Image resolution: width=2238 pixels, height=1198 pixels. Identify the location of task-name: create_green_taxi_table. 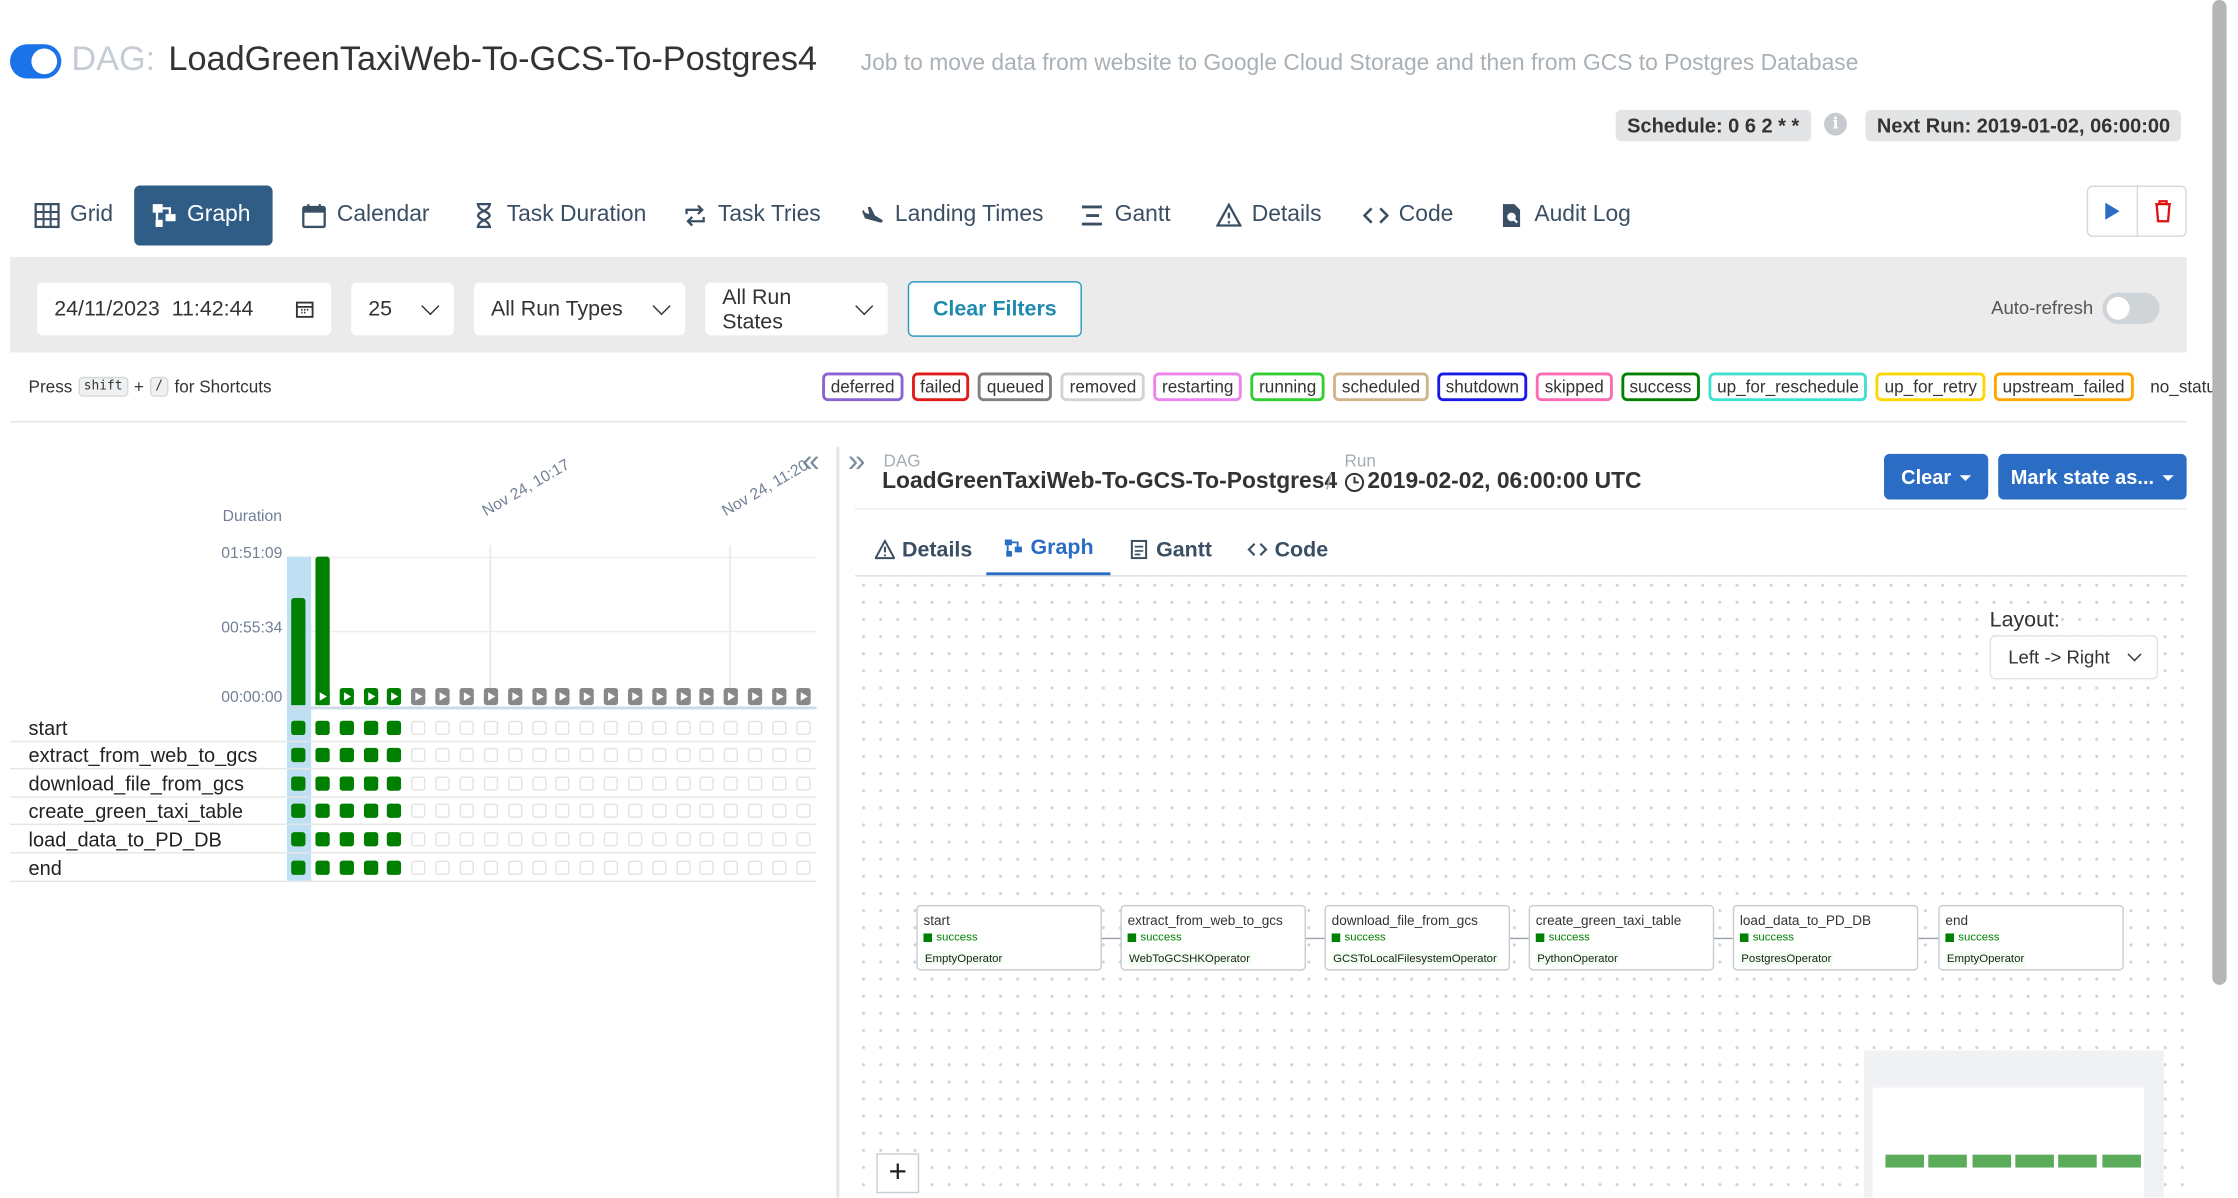
(136, 810).